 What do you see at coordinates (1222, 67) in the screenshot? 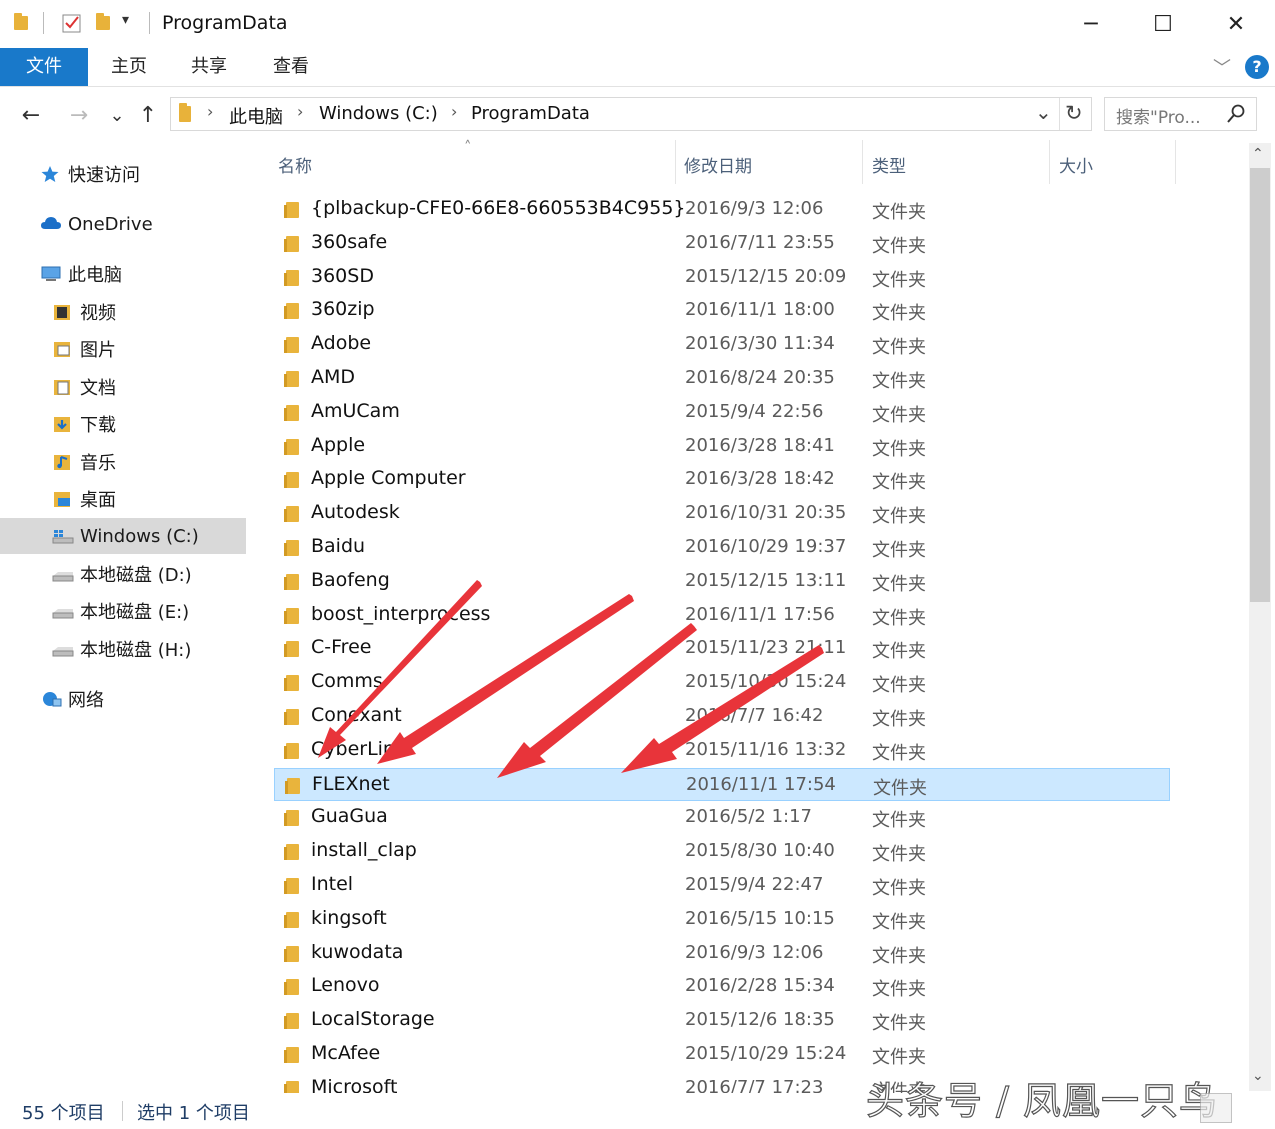
I see `ribbon-collapse-icon: ﹀` at bounding box center [1222, 67].